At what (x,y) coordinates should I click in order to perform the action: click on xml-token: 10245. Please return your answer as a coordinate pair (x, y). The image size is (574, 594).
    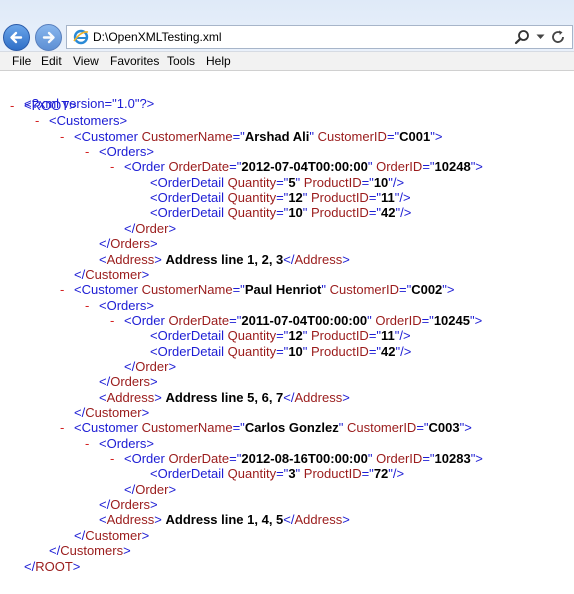
    Looking at the image, I should click on (451, 320).